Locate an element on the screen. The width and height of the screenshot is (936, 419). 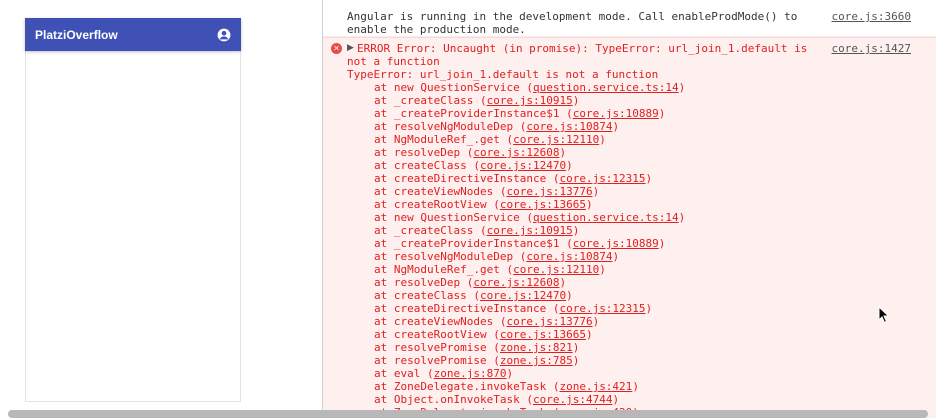
horizontal-scrollbar is located at coordinates (468, 414).